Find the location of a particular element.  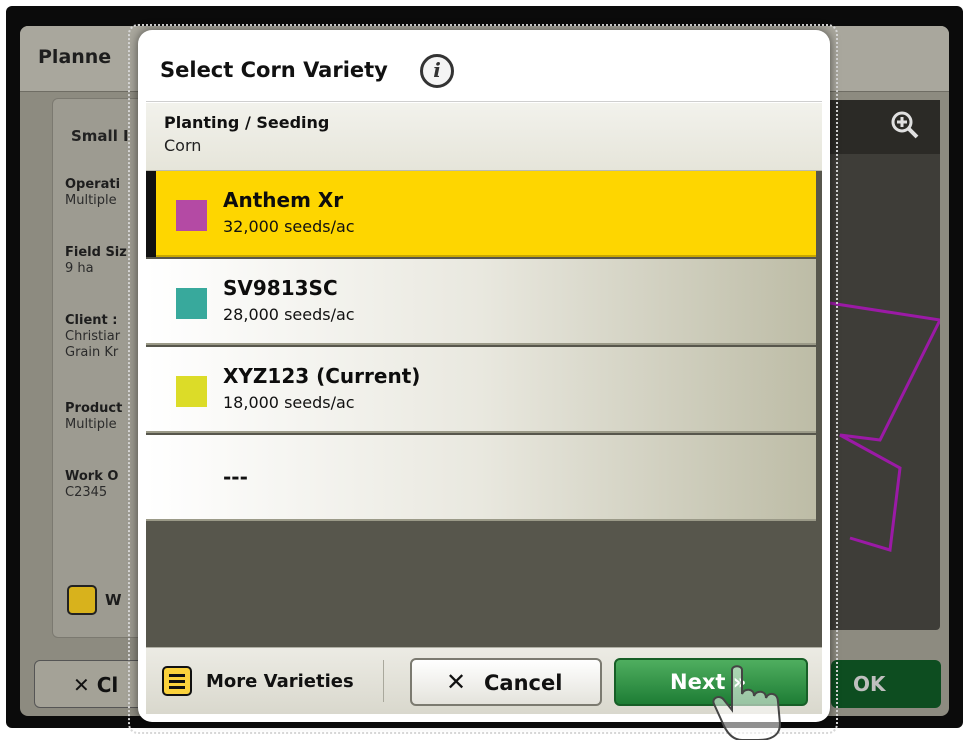

background-field-product: Product Multiple is located at coordinates (94, 416).